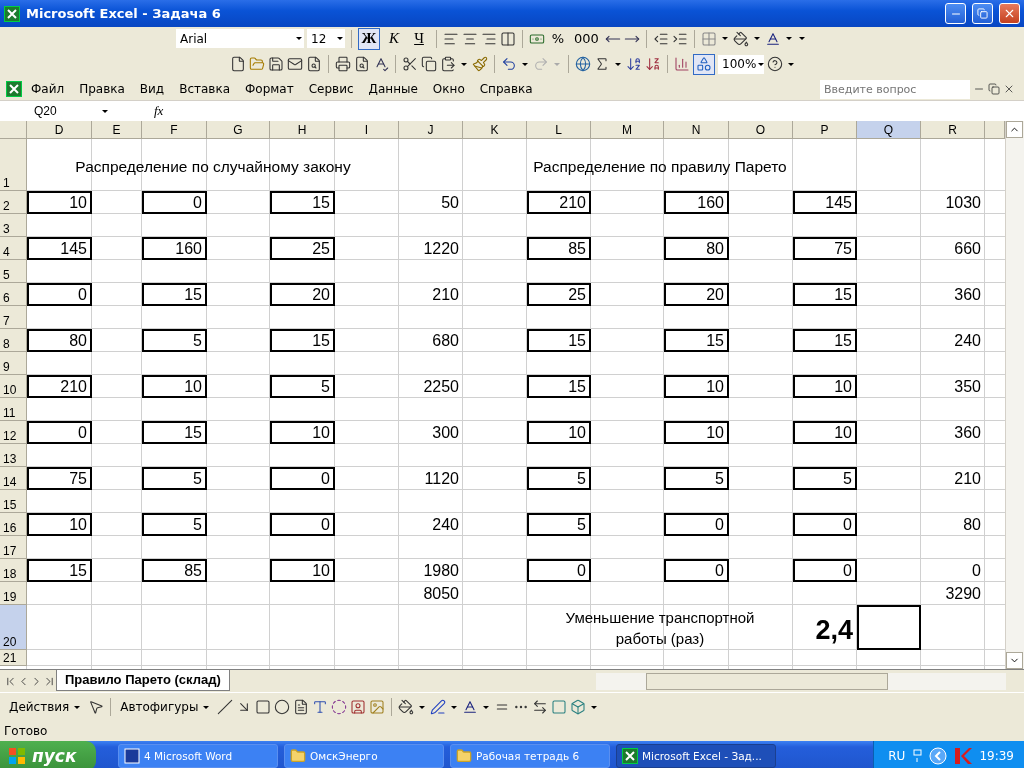 This screenshot has width=1024, height=768. What do you see at coordinates (740, 38) in the screenshot?
I see `paint-bucket-icon` at bounding box center [740, 38].